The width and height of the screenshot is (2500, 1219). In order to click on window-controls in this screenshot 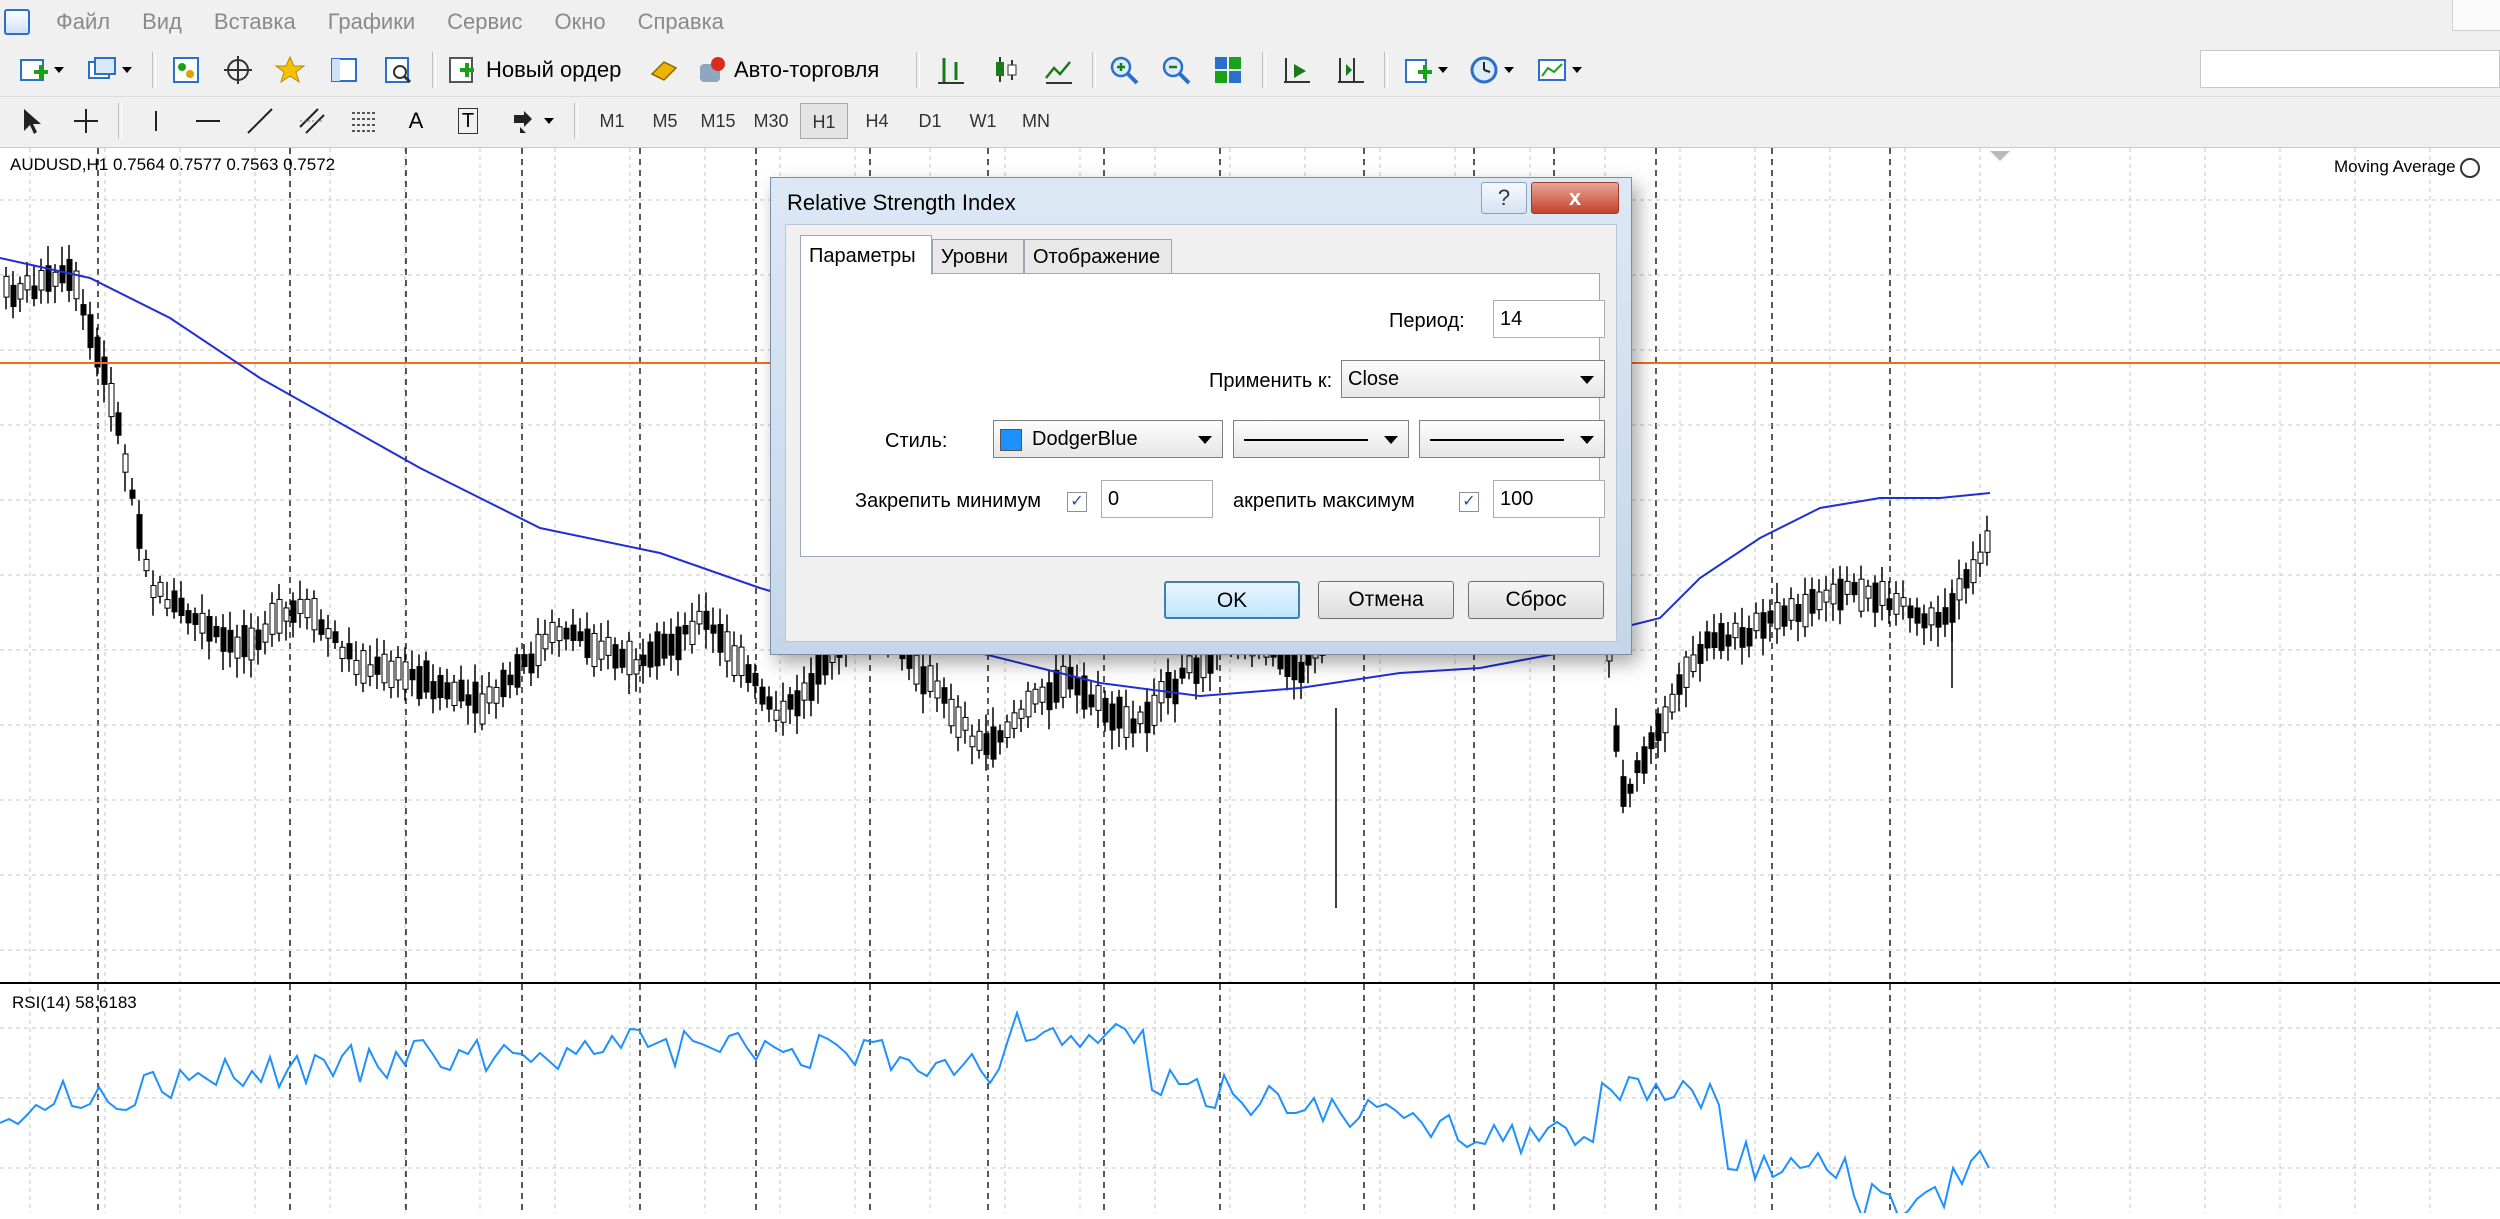, I will do `click(2476, 15)`.